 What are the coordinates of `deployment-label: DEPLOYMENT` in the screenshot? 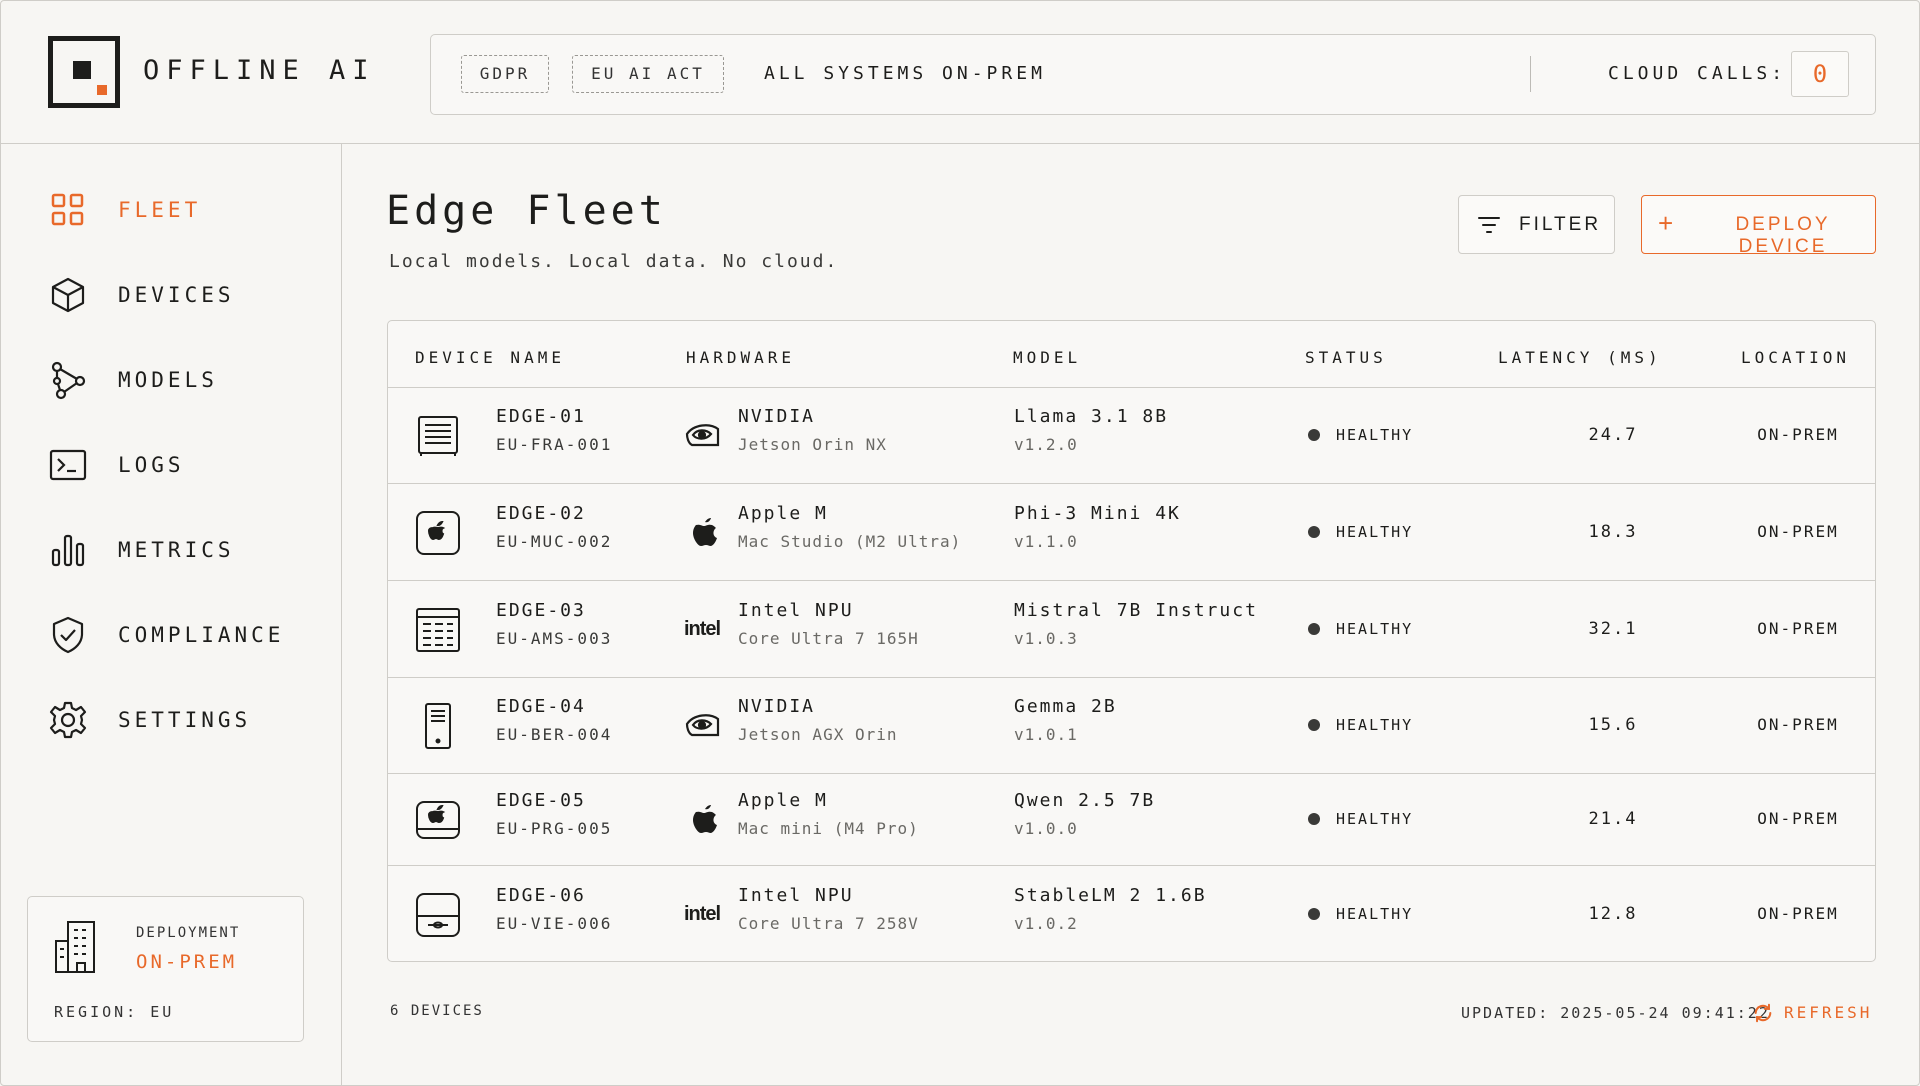 It's located at (188, 933).